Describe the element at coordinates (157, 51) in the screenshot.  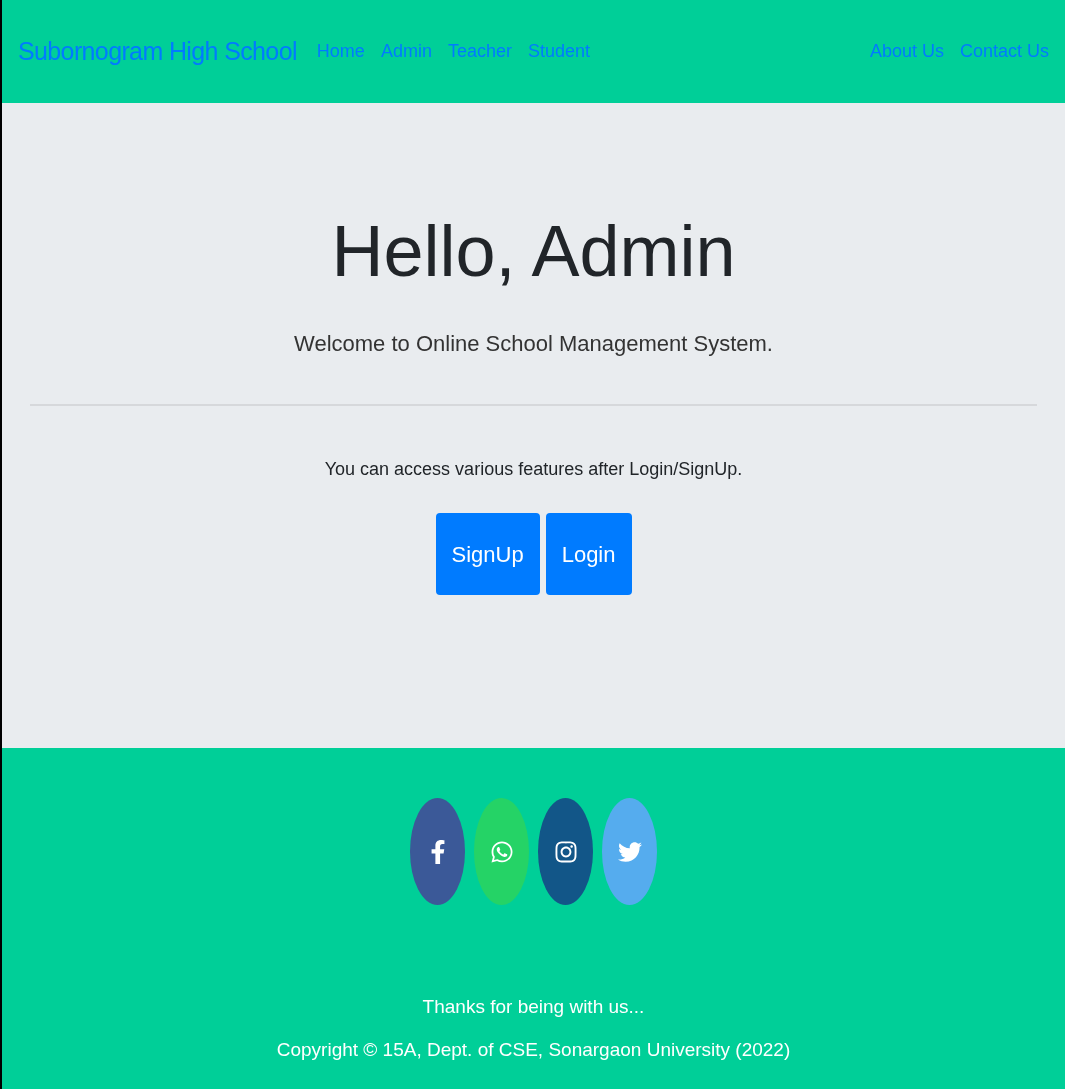
I see `brand-link: Subornogram High School` at that location.